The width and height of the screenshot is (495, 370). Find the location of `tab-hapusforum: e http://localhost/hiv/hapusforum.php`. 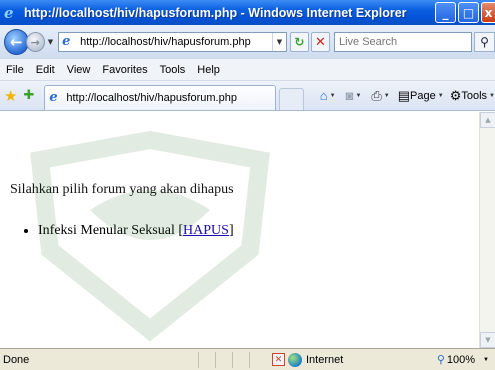

tab-hapusforum: e http://localhost/hiv/hapusforum.php is located at coordinates (160, 97).